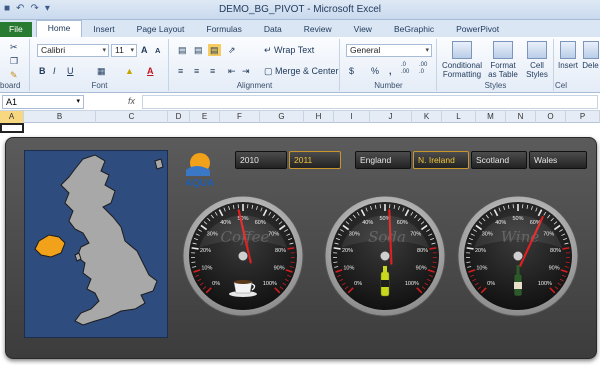 The image size is (600, 372). I want to click on gauge-scale-label: 80%, so click(422, 251).